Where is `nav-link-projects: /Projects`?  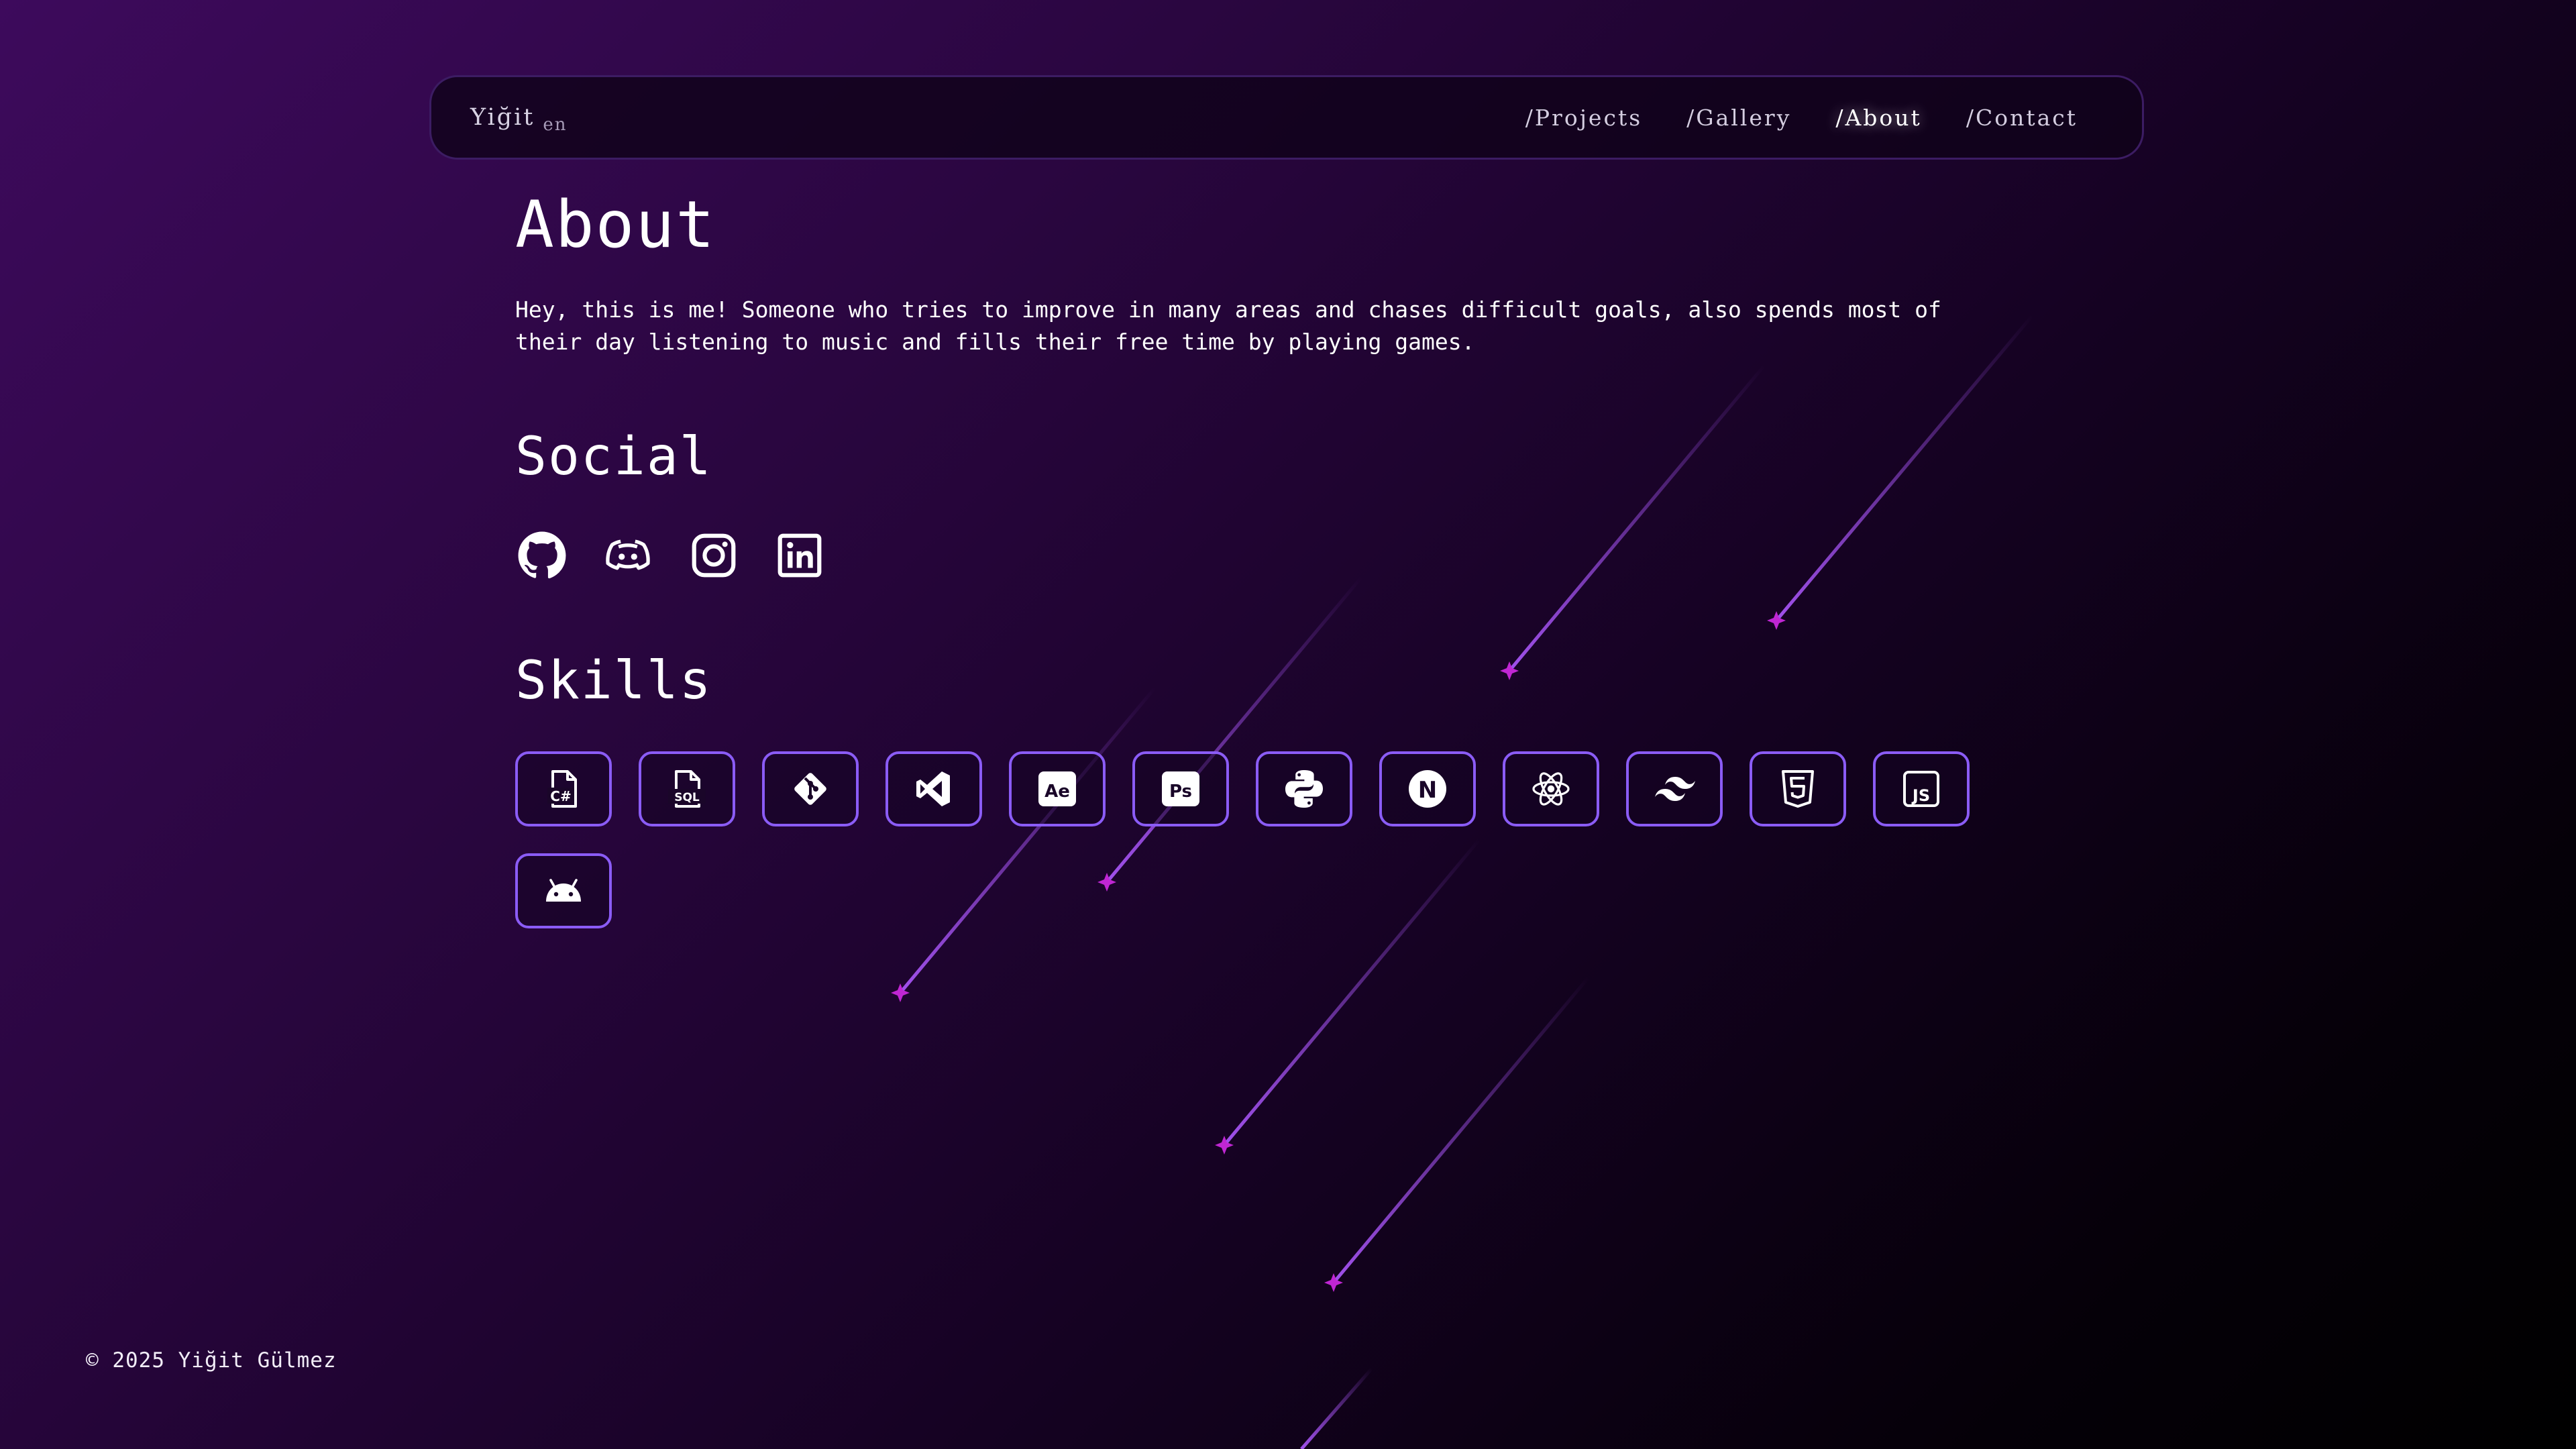 nav-link-projects: /Projects is located at coordinates (1583, 118).